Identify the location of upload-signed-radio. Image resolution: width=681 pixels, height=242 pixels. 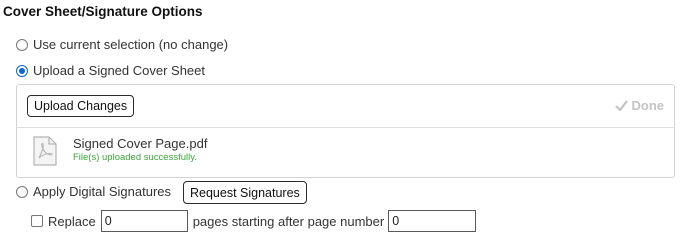
(22, 70).